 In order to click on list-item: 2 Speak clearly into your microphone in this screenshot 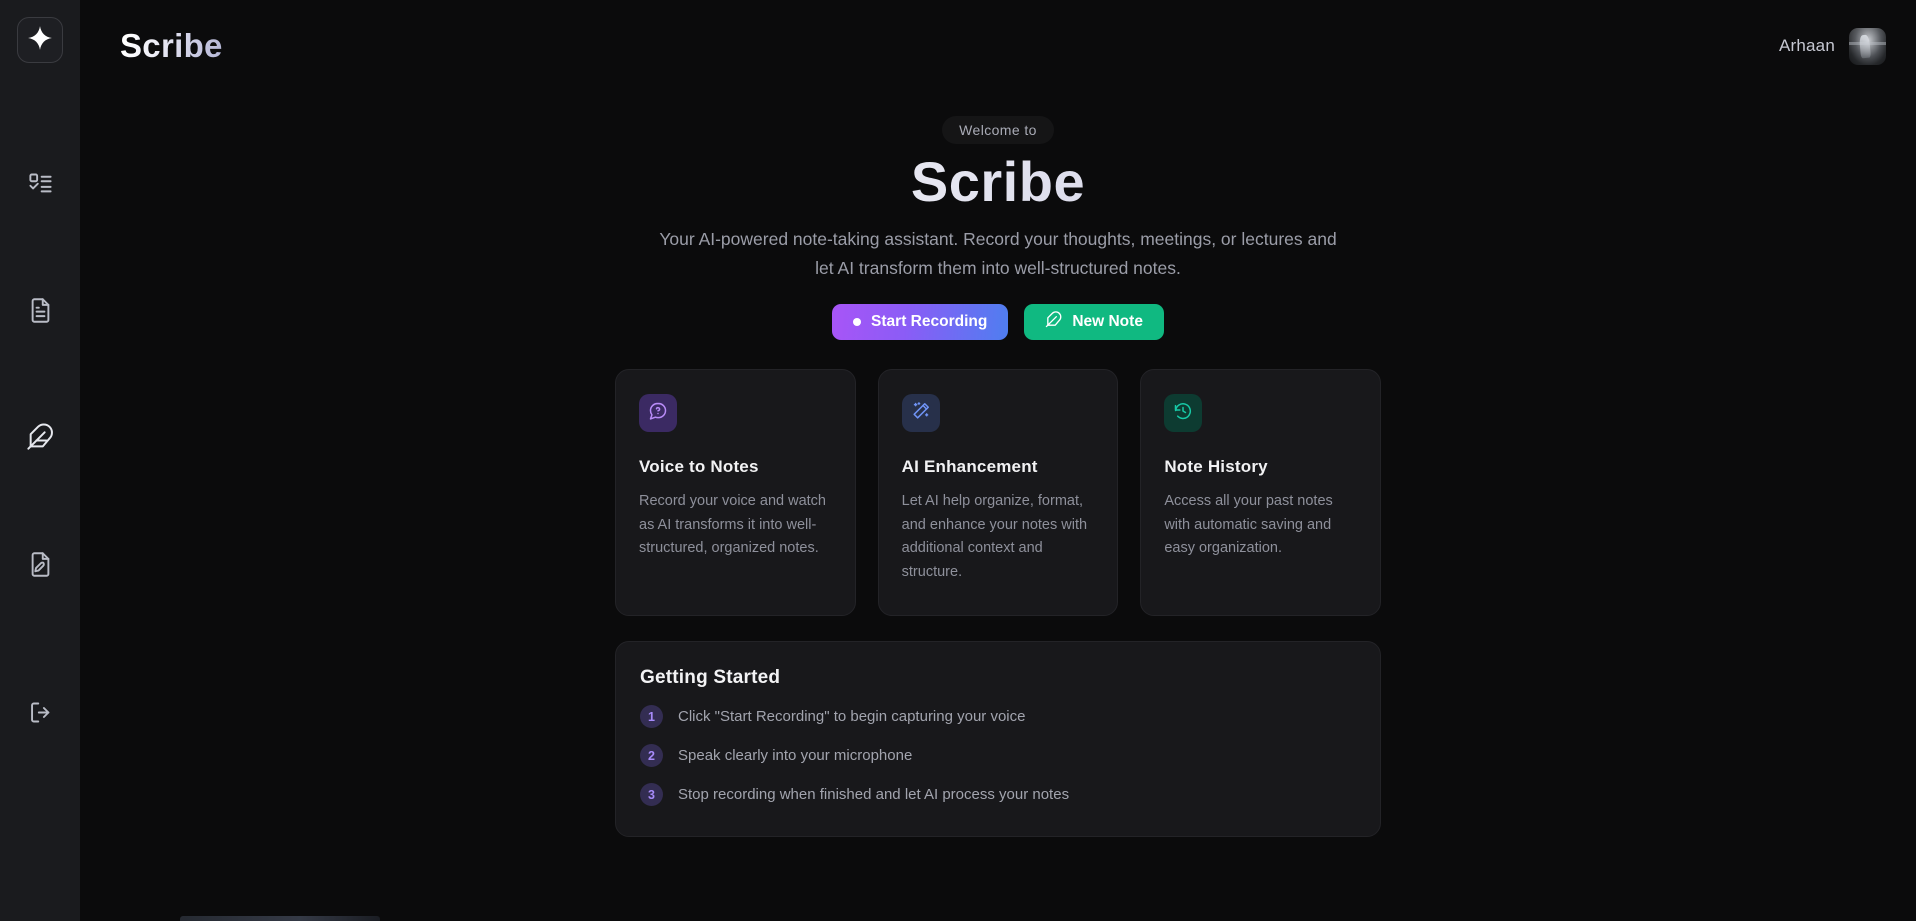, I will do `click(998, 756)`.